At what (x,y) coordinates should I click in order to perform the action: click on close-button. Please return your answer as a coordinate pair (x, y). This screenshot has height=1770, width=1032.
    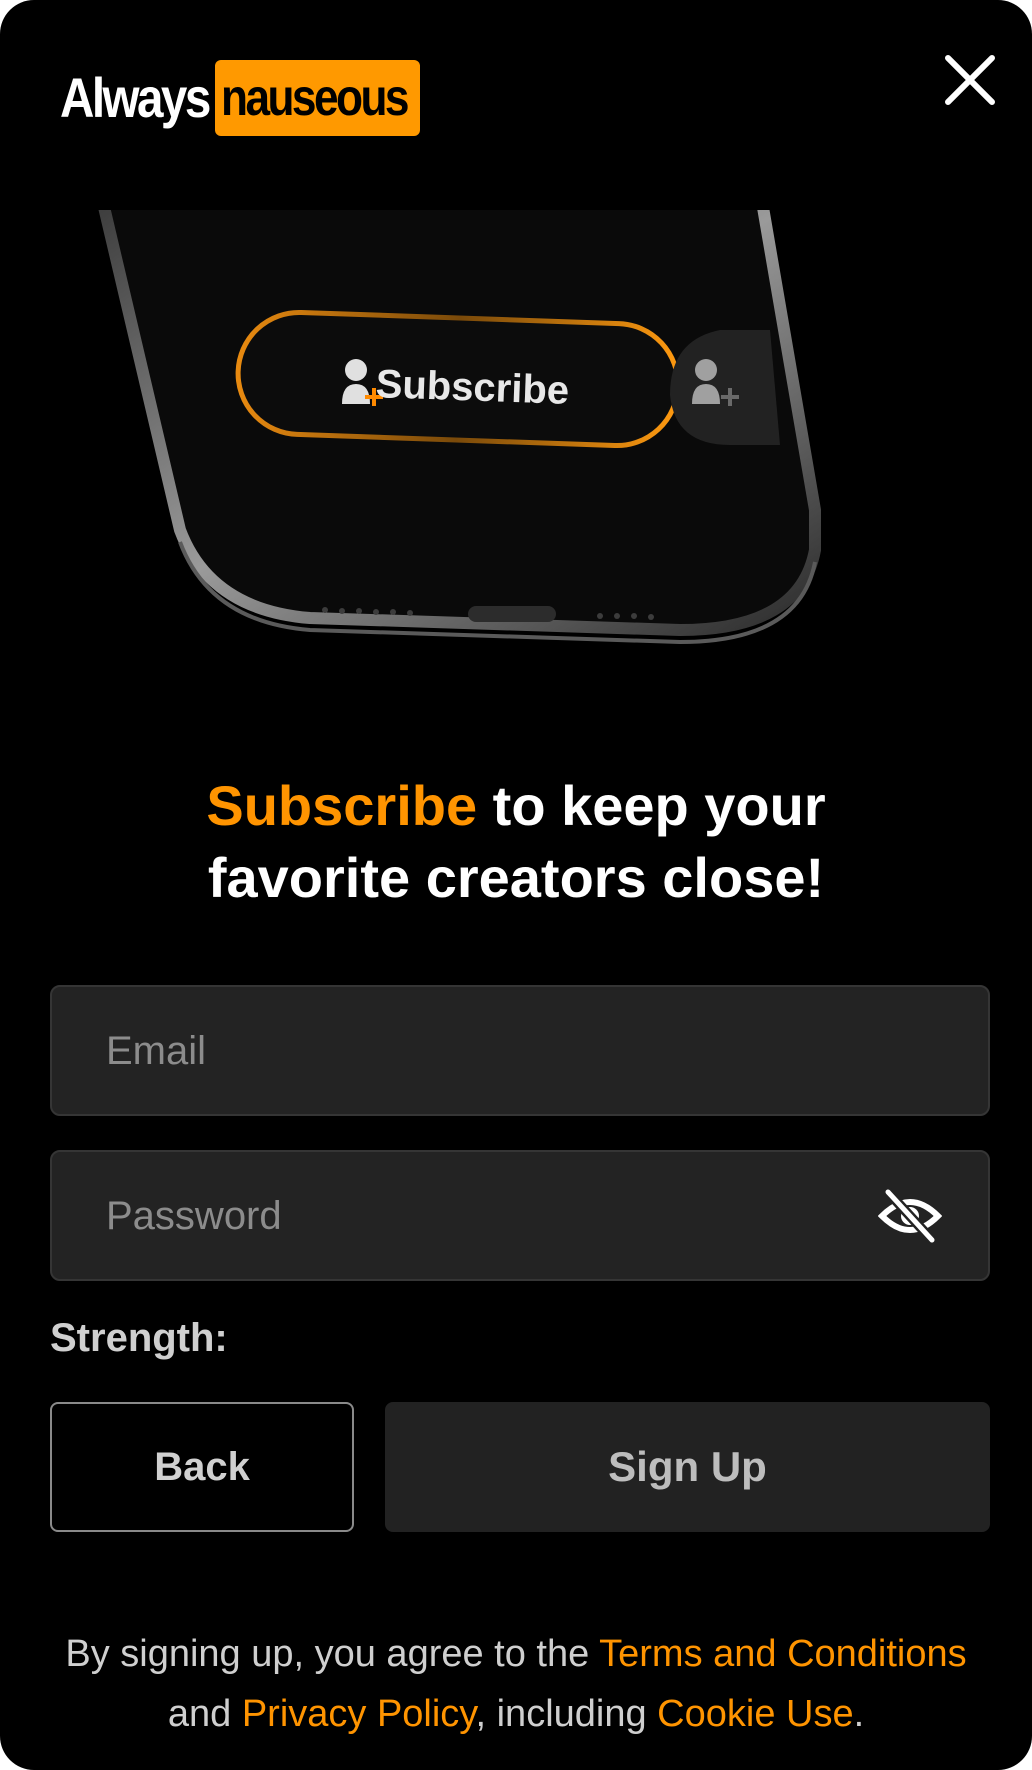
    Looking at the image, I should click on (970, 80).